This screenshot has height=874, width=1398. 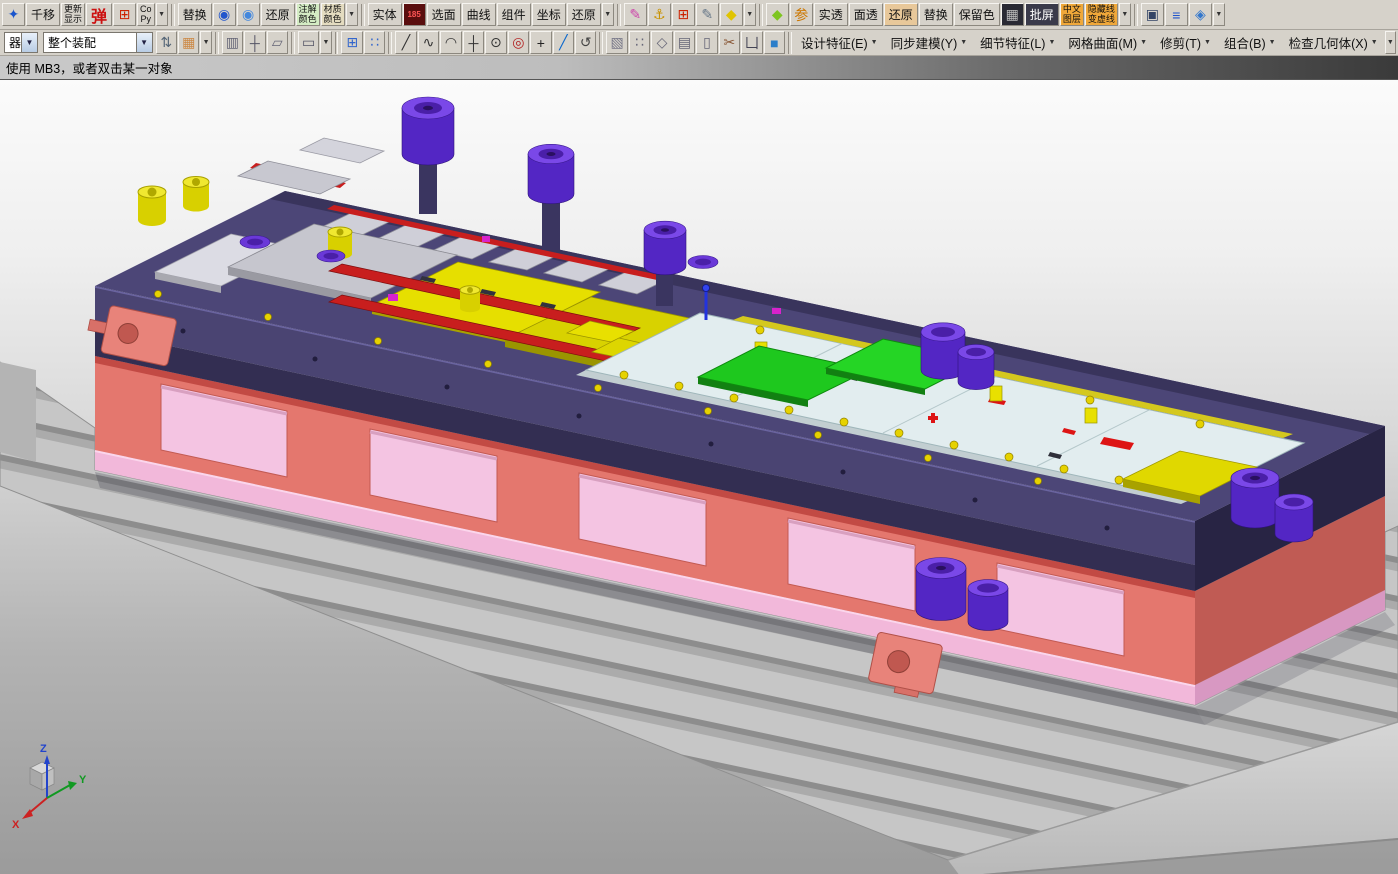 I want to click on red-grid-icon: ⊞, so click(x=125, y=14).